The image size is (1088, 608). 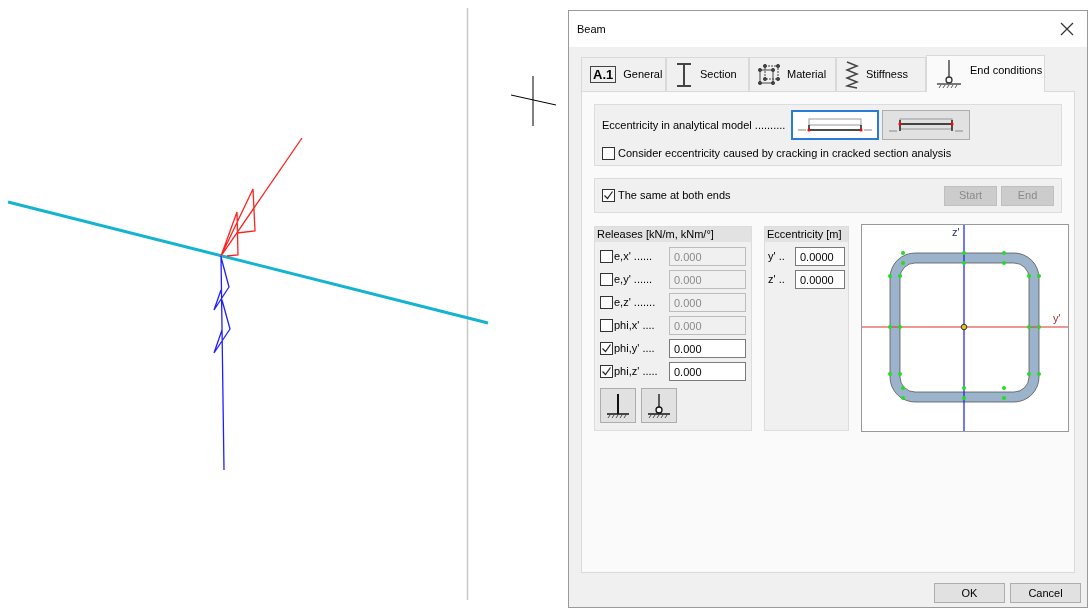 I want to click on checkbox-label: Consider eccentricity caused by cracking in cracked section analysis, so click(x=785, y=153).